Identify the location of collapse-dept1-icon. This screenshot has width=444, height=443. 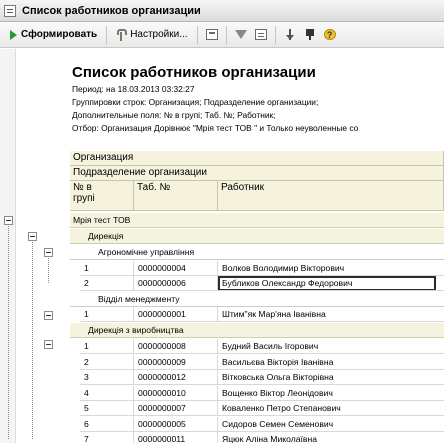
(32, 236).